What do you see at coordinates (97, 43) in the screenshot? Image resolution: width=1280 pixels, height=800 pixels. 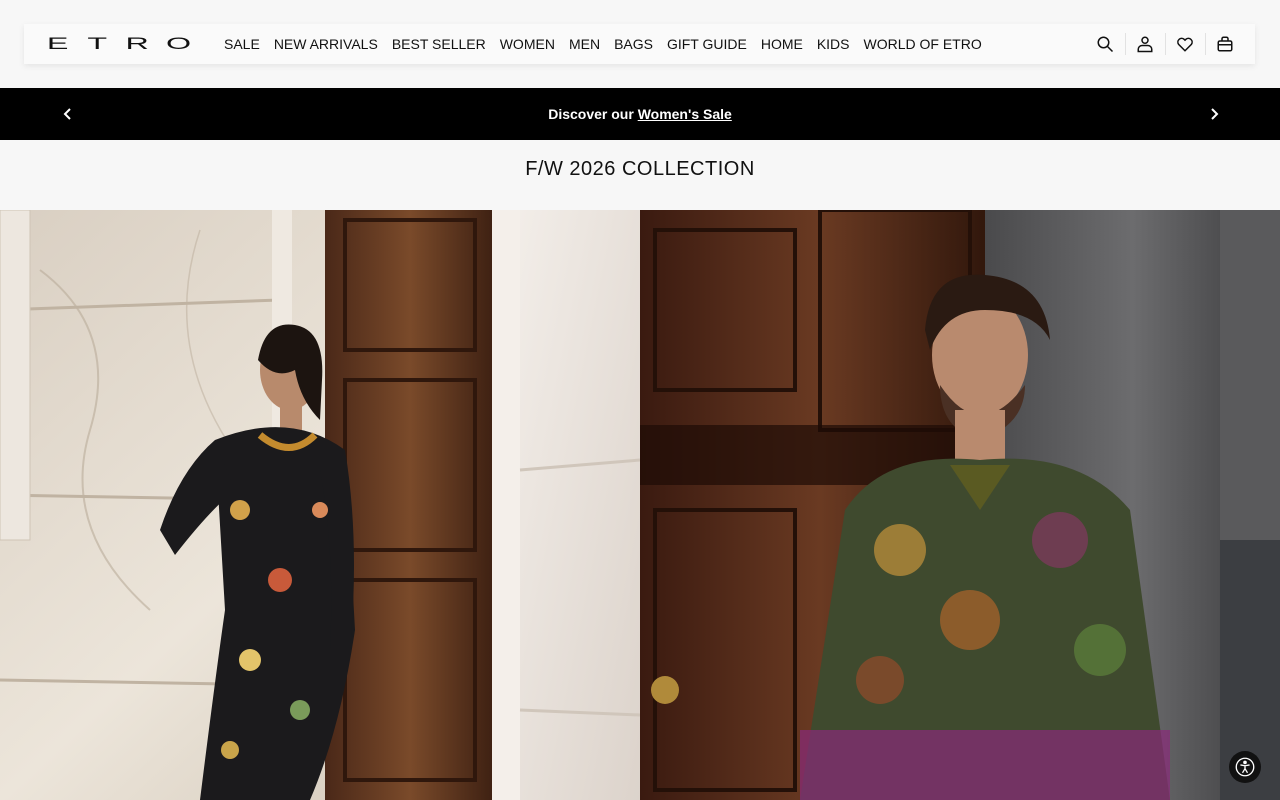 I see `logo-letter: T` at bounding box center [97, 43].